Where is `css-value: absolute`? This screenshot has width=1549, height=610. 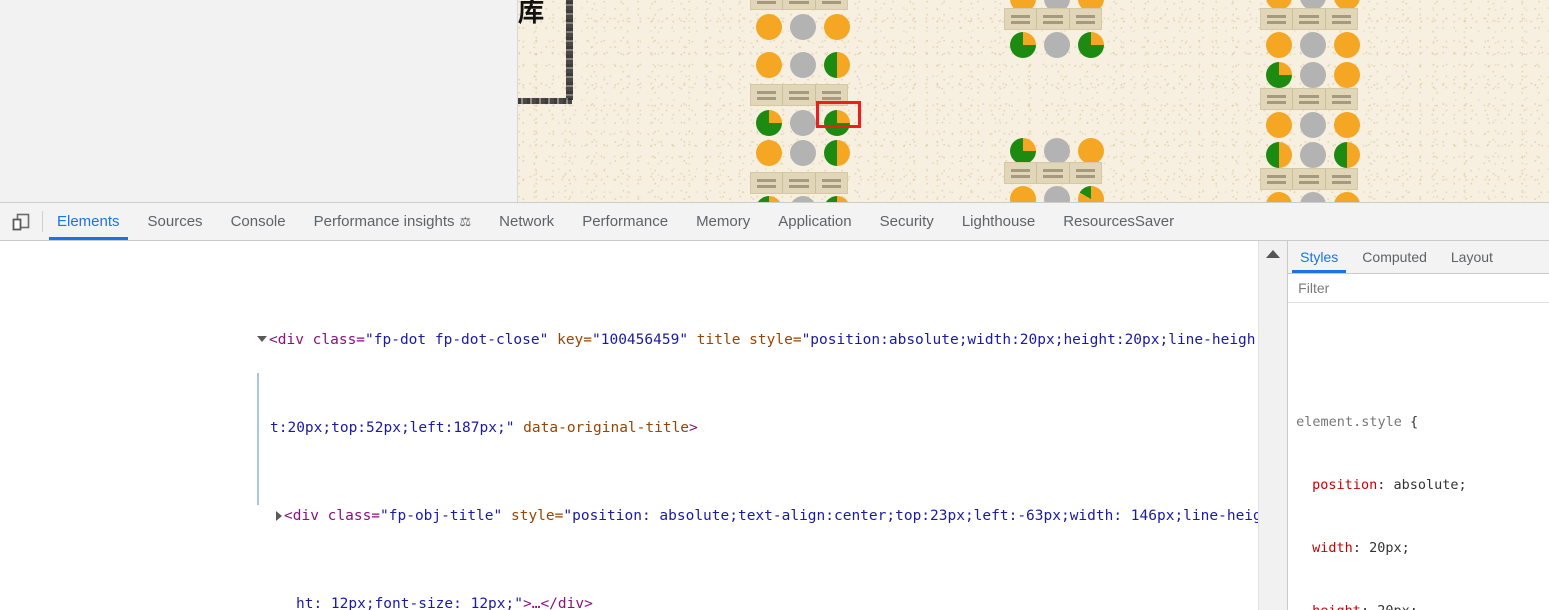
css-value: absolute is located at coordinates (1425, 485).